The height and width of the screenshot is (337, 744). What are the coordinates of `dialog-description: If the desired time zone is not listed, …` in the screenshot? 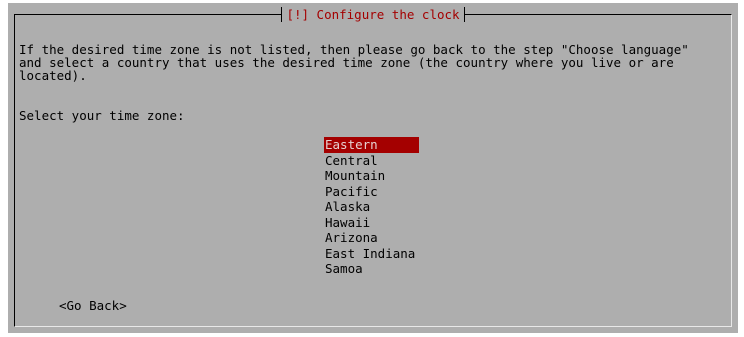 It's located at (354, 62).